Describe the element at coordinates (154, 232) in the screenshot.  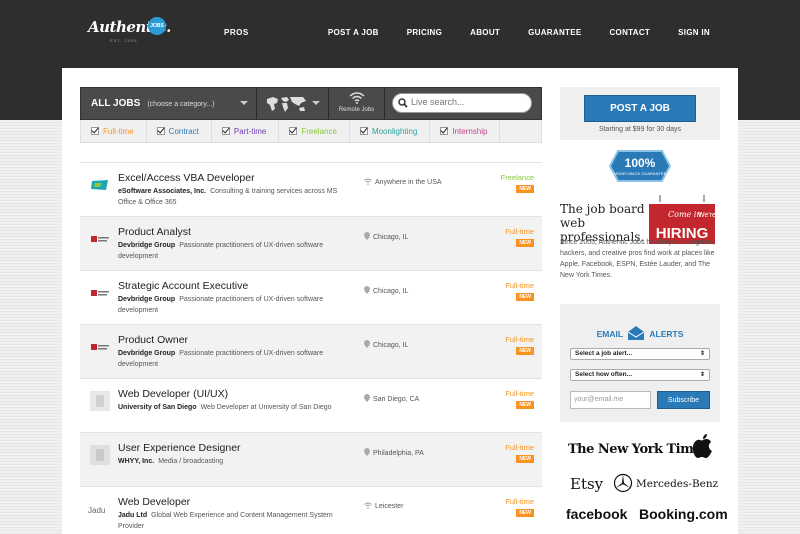
I see `job-title: Product Analyst` at that location.